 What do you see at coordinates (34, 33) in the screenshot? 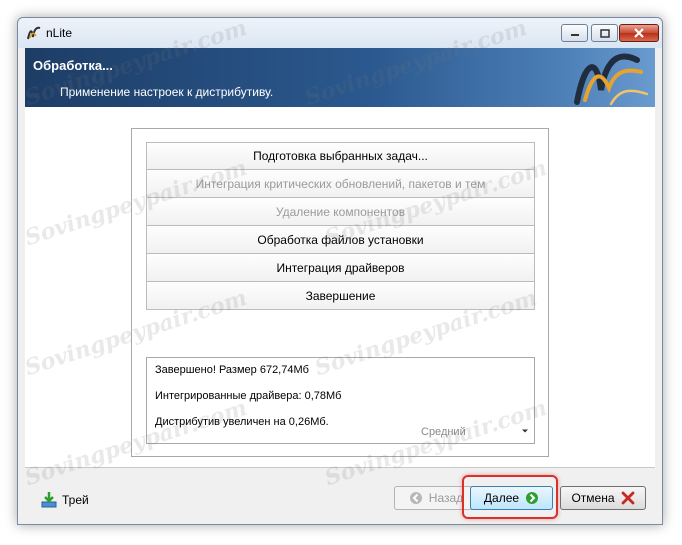
I see `nlite-logo-icon` at bounding box center [34, 33].